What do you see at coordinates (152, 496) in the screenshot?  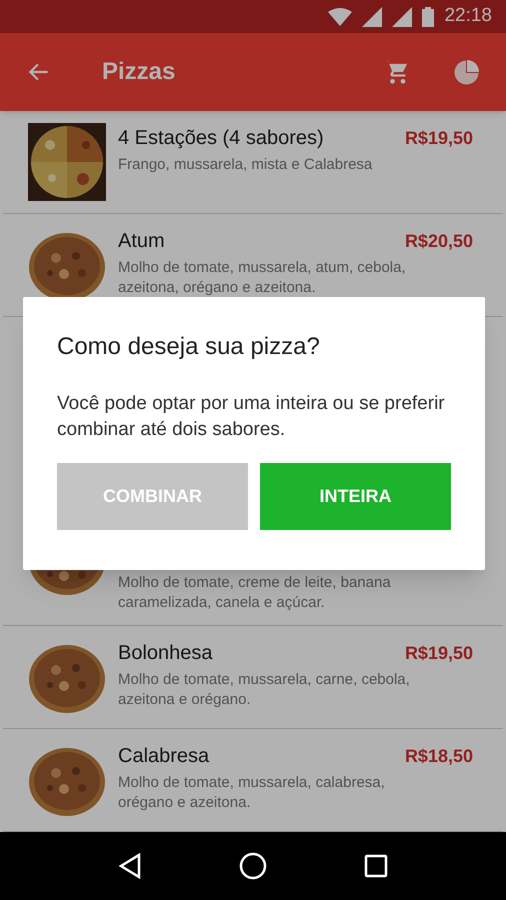 I see `combinar-button: COMBINAR` at bounding box center [152, 496].